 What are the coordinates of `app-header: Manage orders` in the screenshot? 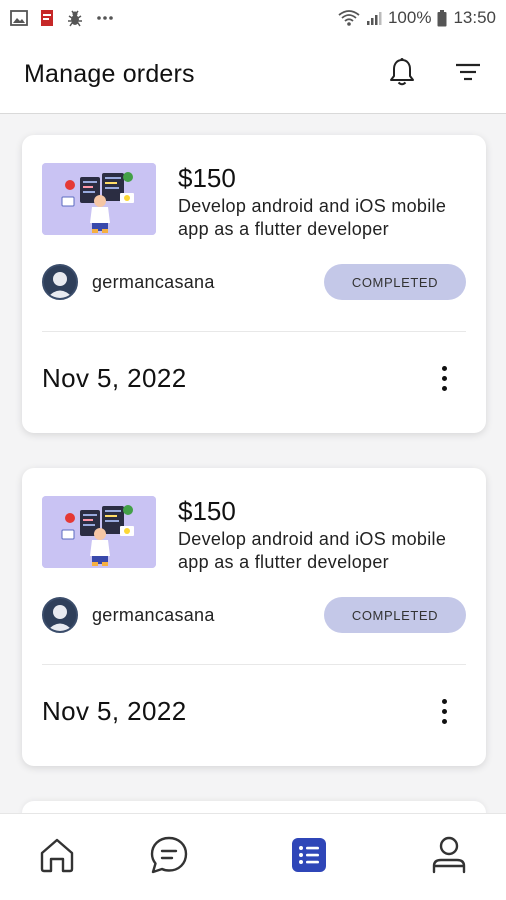 It's located at (253, 75).